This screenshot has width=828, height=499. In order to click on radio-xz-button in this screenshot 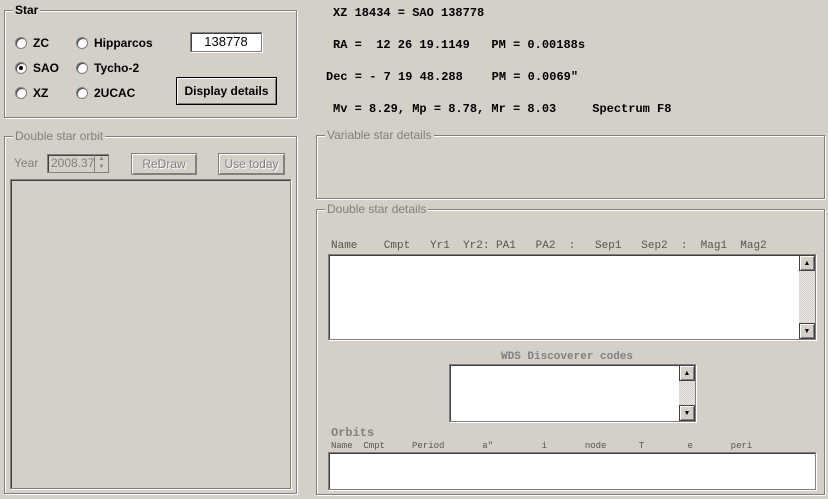, I will do `click(21, 93)`.